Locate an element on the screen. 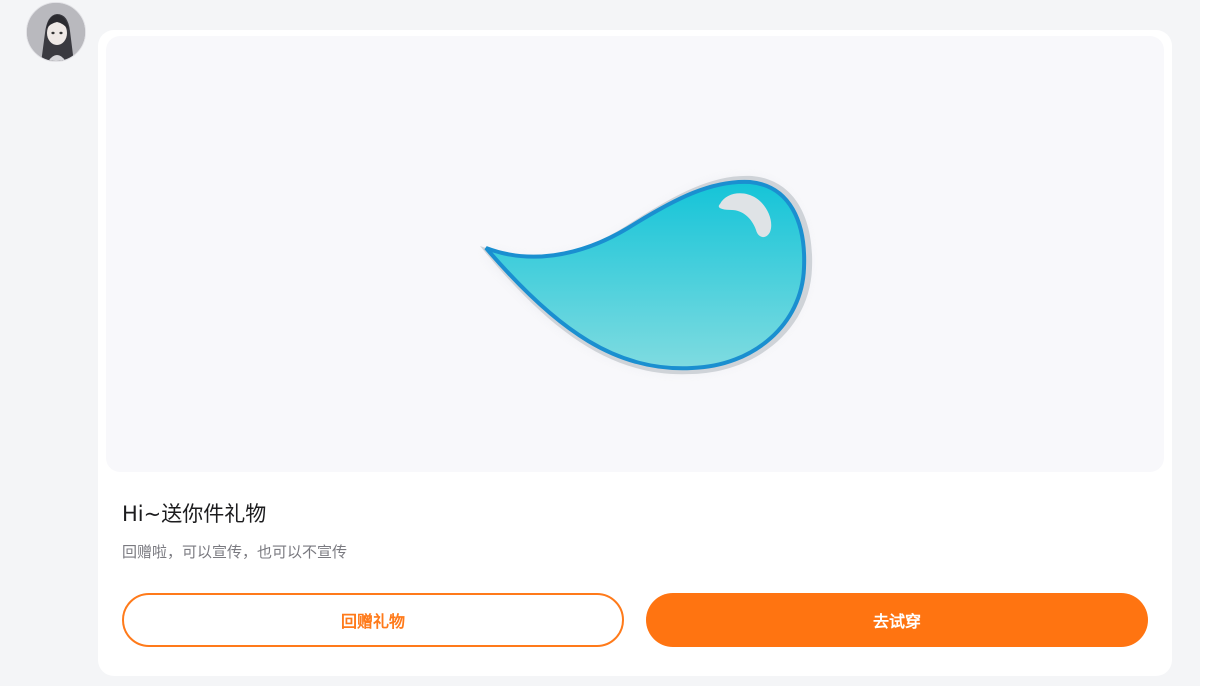 The width and height of the screenshot is (1228, 686). scroll-gutter is located at coordinates (1214, 343).